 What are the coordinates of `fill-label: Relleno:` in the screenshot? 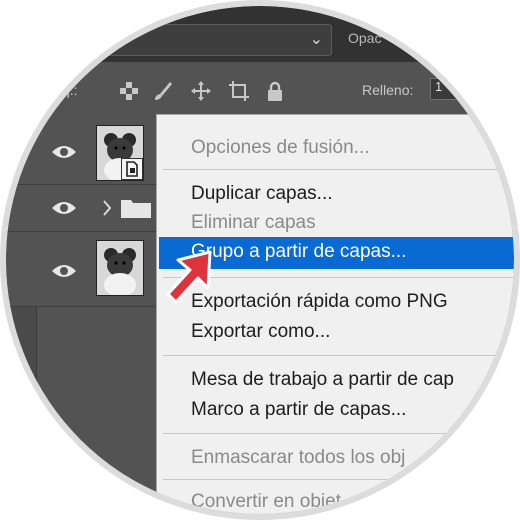 It's located at (388, 90).